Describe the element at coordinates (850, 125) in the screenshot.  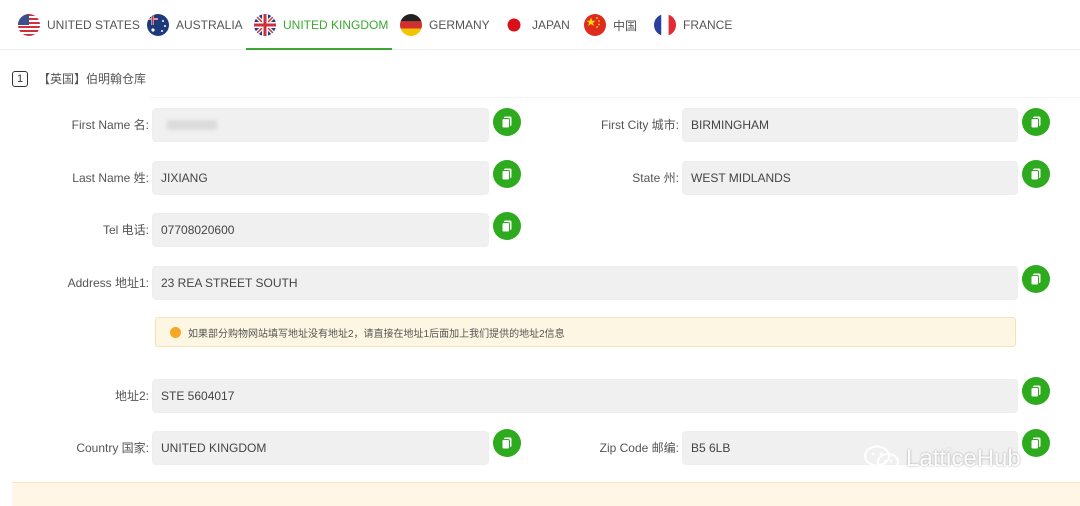
I see `first-city-field: BIRMINGHAM` at that location.